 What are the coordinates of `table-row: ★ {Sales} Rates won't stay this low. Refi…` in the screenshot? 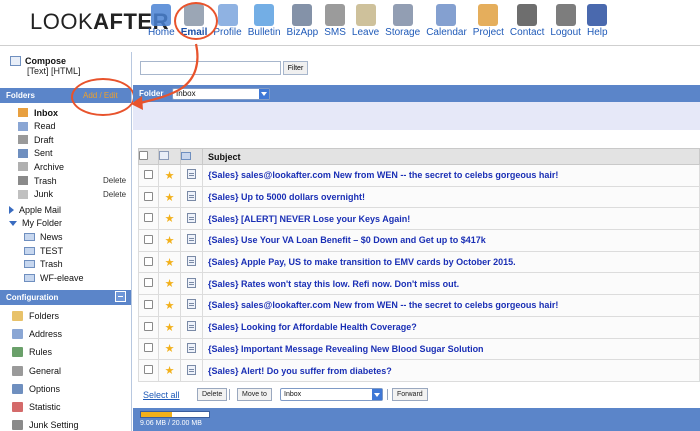 It's located at (419, 284).